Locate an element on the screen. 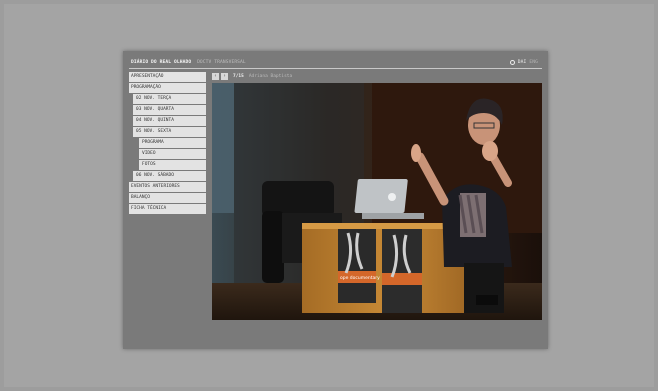  next-button: › is located at coordinates (224, 76).